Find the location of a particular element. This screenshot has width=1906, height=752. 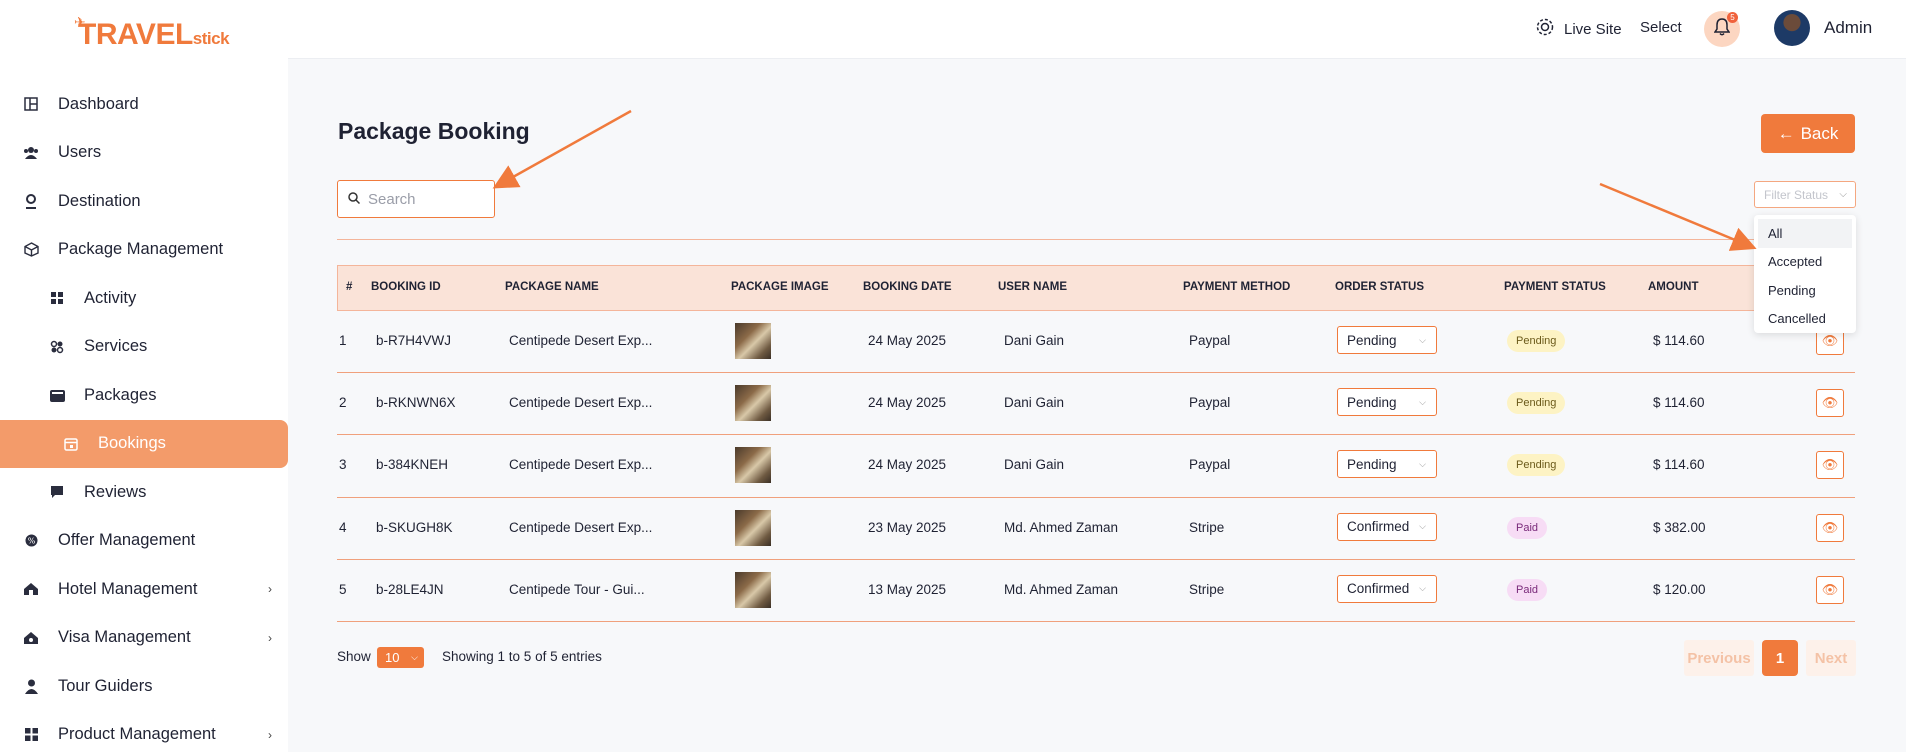

users-icon is located at coordinates (31, 153).